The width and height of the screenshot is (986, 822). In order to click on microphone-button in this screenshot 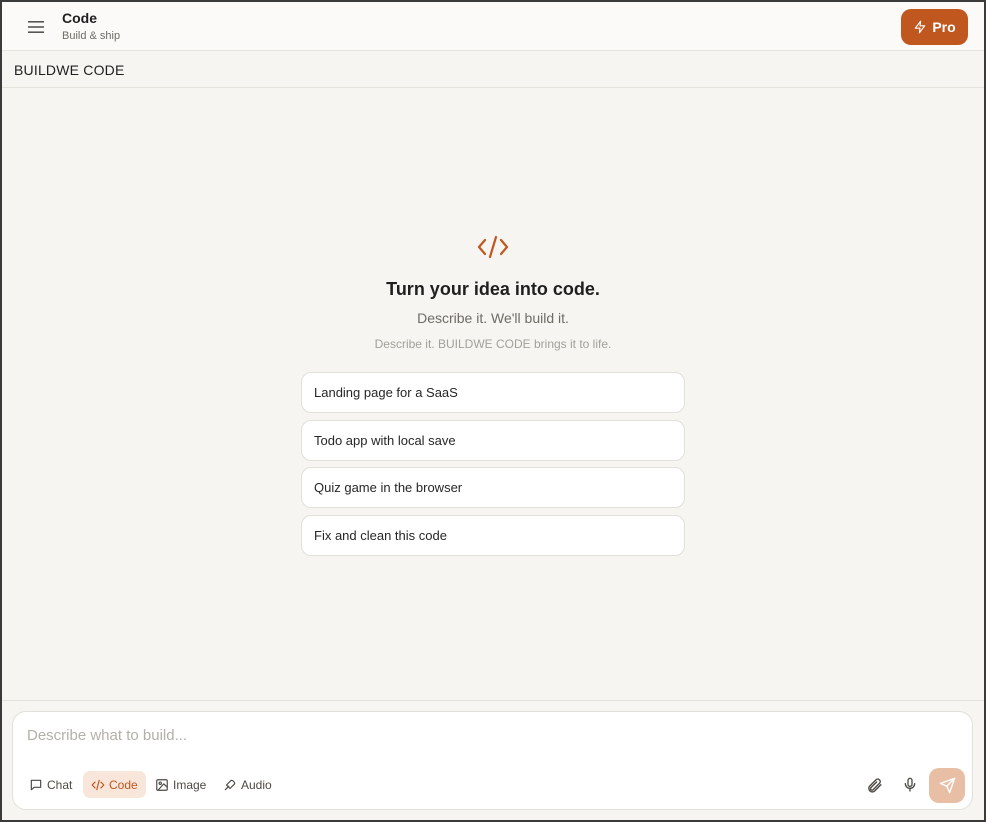, I will do `click(910, 785)`.